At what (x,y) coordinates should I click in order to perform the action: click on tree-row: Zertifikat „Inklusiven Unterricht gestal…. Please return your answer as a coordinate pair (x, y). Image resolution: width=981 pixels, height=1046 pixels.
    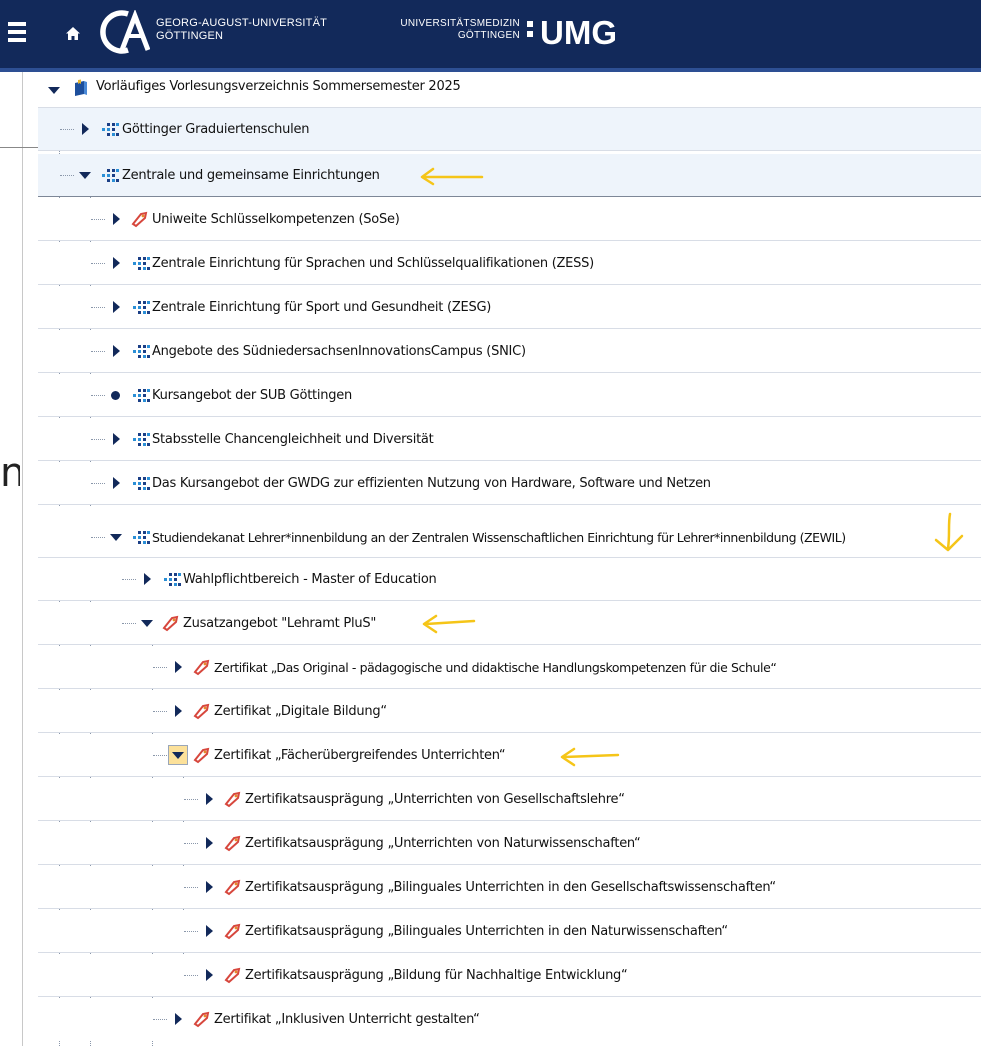
    Looking at the image, I should click on (509, 1019).